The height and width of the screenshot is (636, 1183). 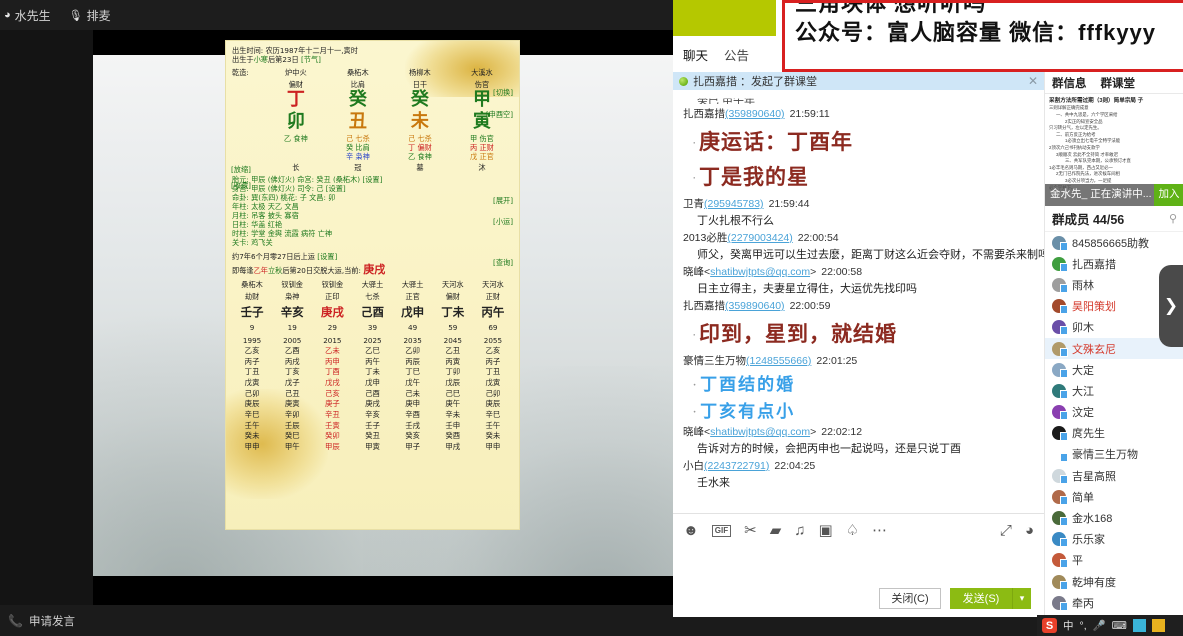 I want to click on toolbar-user: ◕ 水先生, so click(x=27, y=15).